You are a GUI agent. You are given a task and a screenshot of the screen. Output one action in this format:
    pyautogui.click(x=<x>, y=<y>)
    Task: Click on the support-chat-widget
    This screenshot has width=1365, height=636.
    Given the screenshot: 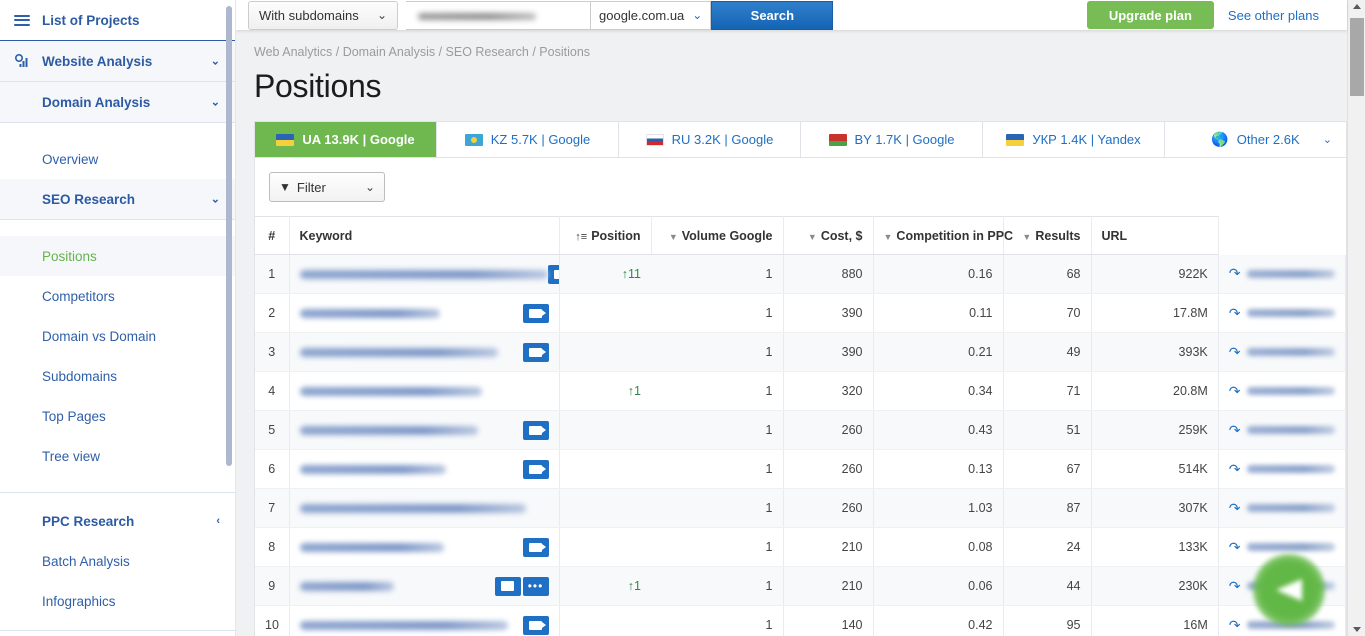 What is the action you would take?
    pyautogui.click(x=1289, y=590)
    